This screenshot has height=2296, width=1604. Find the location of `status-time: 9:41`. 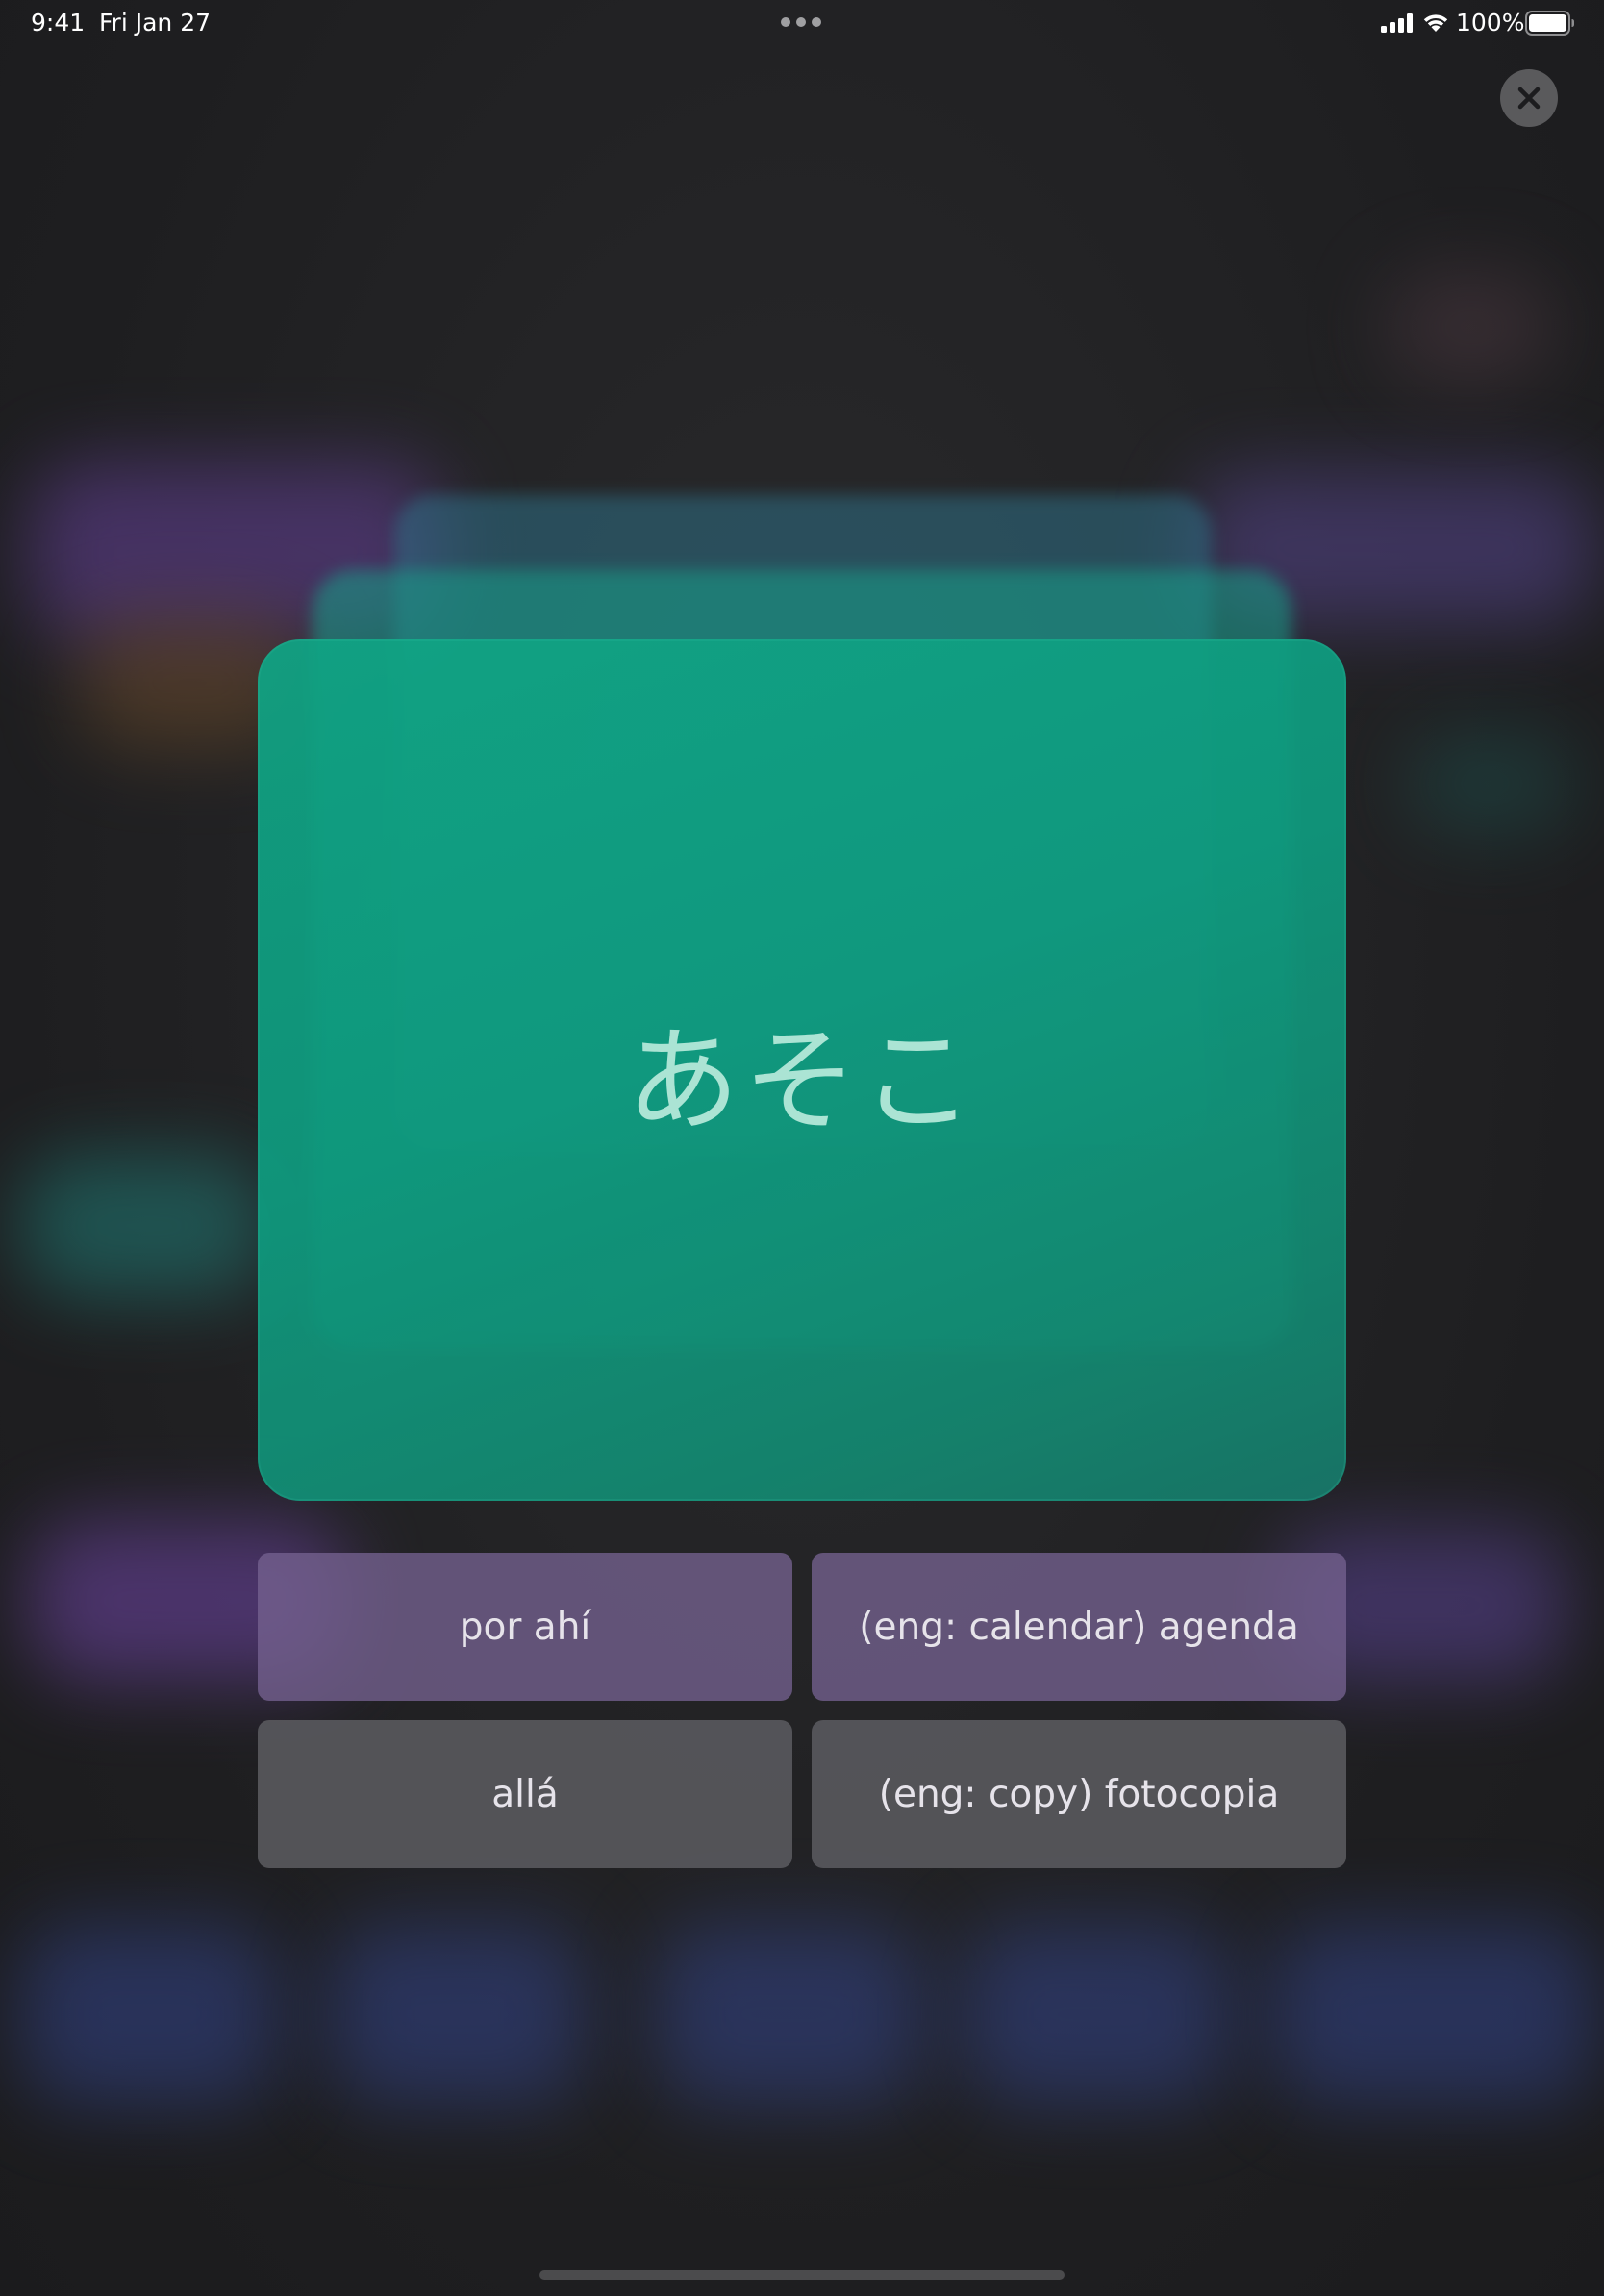

status-time: 9:41 is located at coordinates (58, 23).